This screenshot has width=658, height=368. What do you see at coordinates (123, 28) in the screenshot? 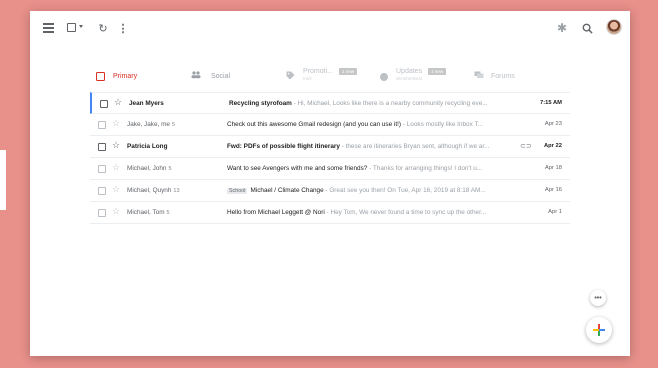
I see `more-vert-icon: ⋮` at bounding box center [123, 28].